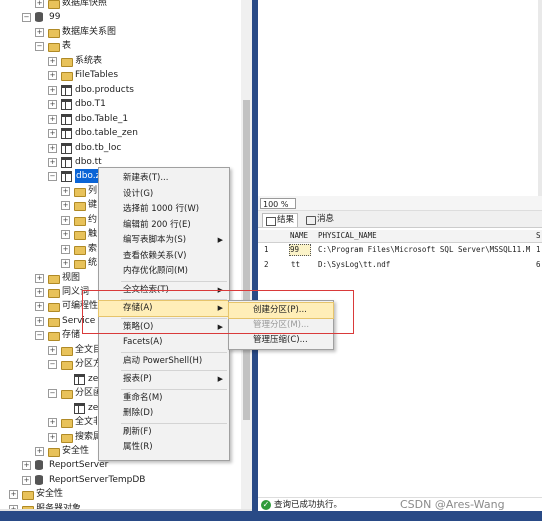 This screenshot has width=542, height=521. What do you see at coordinates (164, 194) in the screenshot?
I see `context-menu-item: 设计(G)` at bounding box center [164, 194].